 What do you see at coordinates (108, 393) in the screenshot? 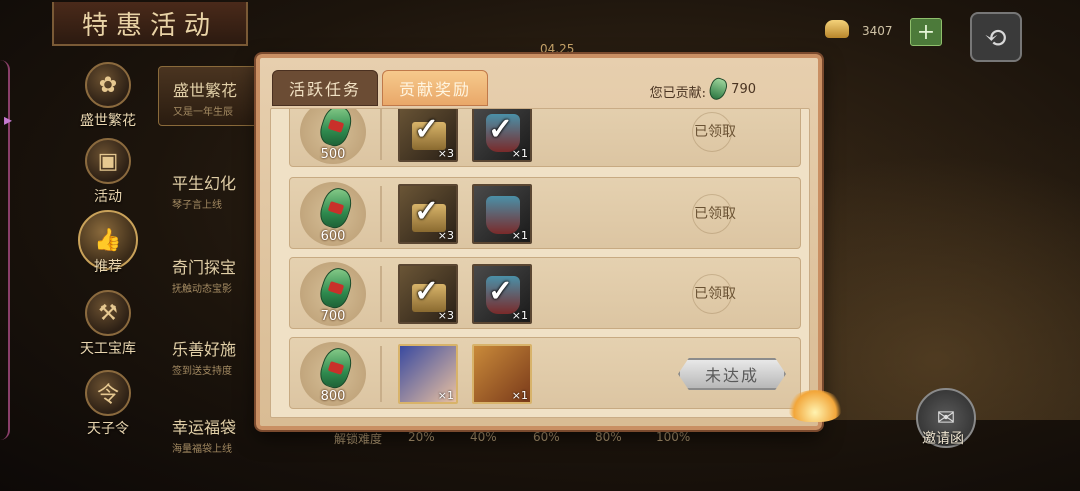
I see `token-icon: 令` at bounding box center [108, 393].